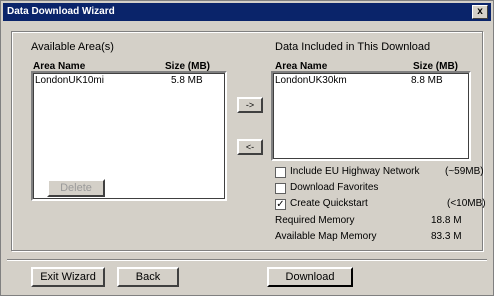 Image resolution: width=494 pixels, height=296 pixels. What do you see at coordinates (148, 277) in the screenshot?
I see `back-button: Back` at bounding box center [148, 277].